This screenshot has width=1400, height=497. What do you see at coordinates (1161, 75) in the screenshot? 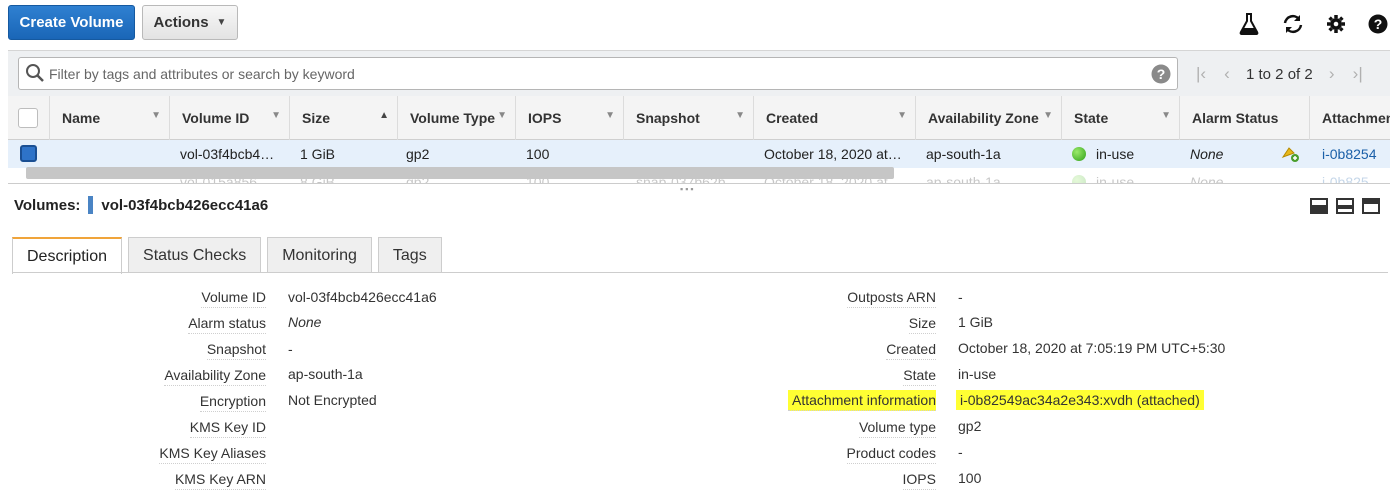
I see `search-help-icon: ?` at bounding box center [1161, 75].